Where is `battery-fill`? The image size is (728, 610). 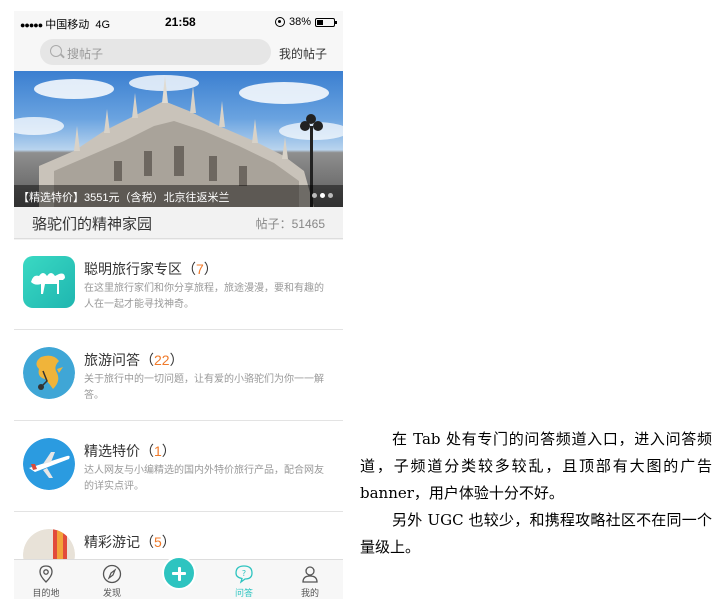 battery-fill is located at coordinates (320, 22).